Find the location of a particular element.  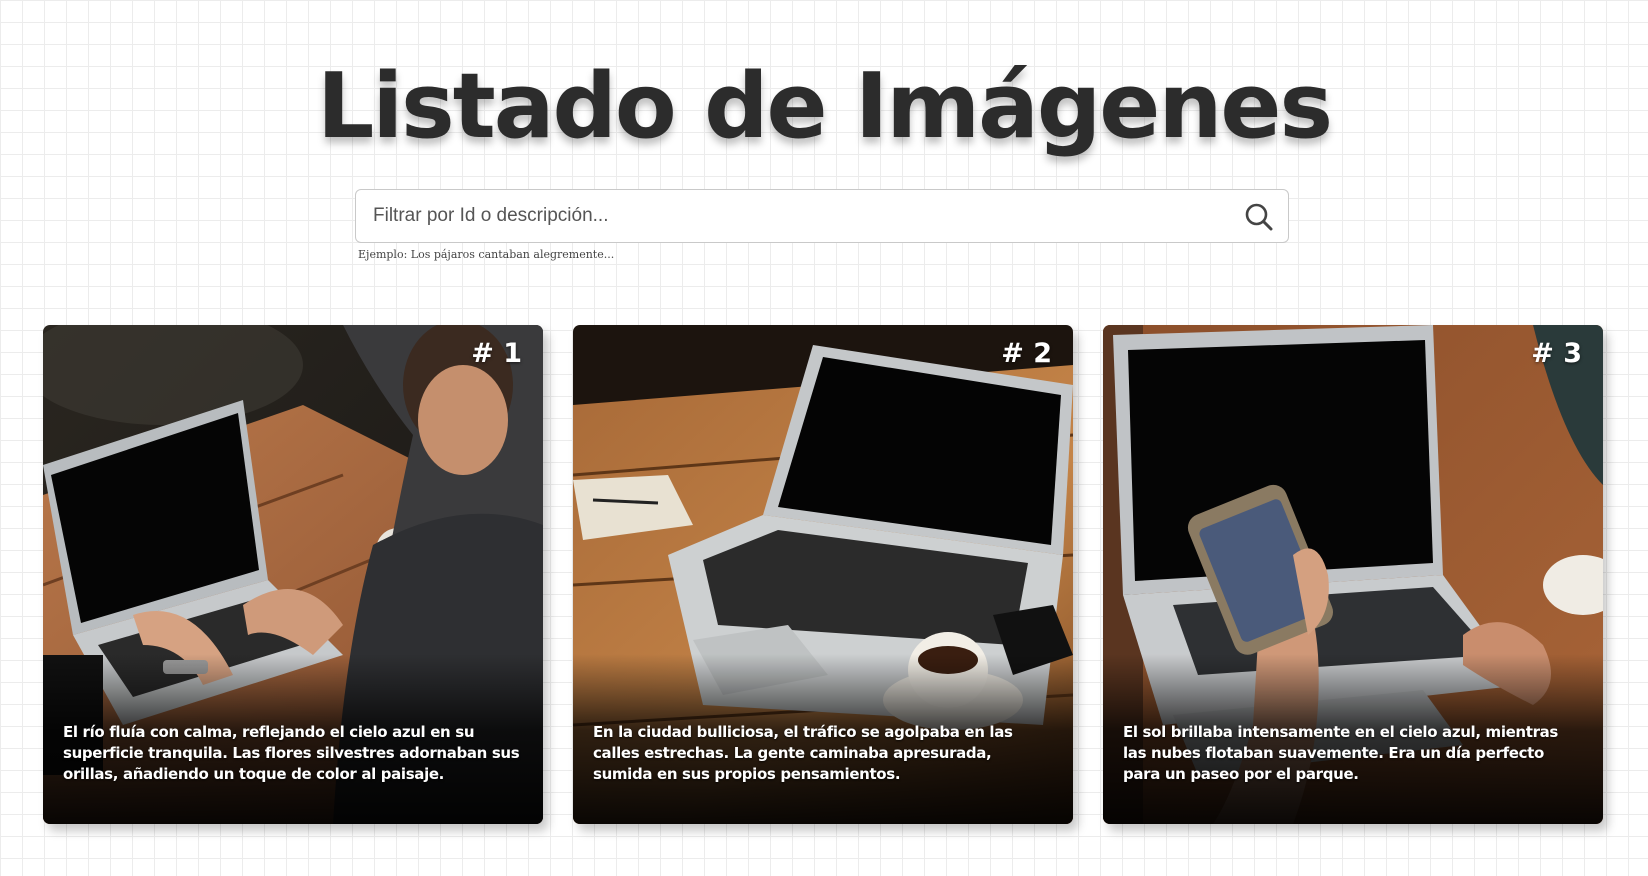

search-input is located at coordinates (800, 216).